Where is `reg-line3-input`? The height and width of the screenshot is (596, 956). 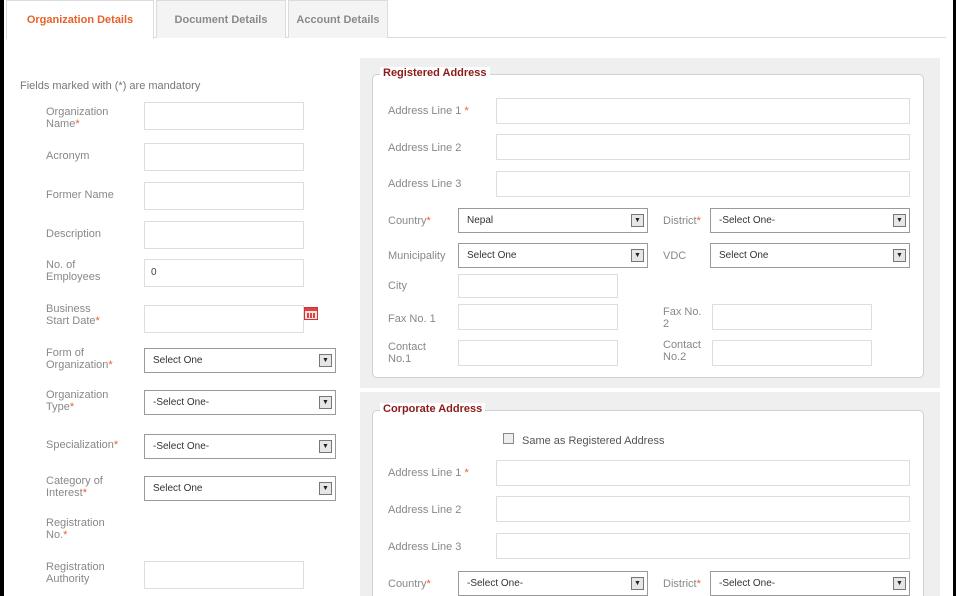 reg-line3-input is located at coordinates (703, 184).